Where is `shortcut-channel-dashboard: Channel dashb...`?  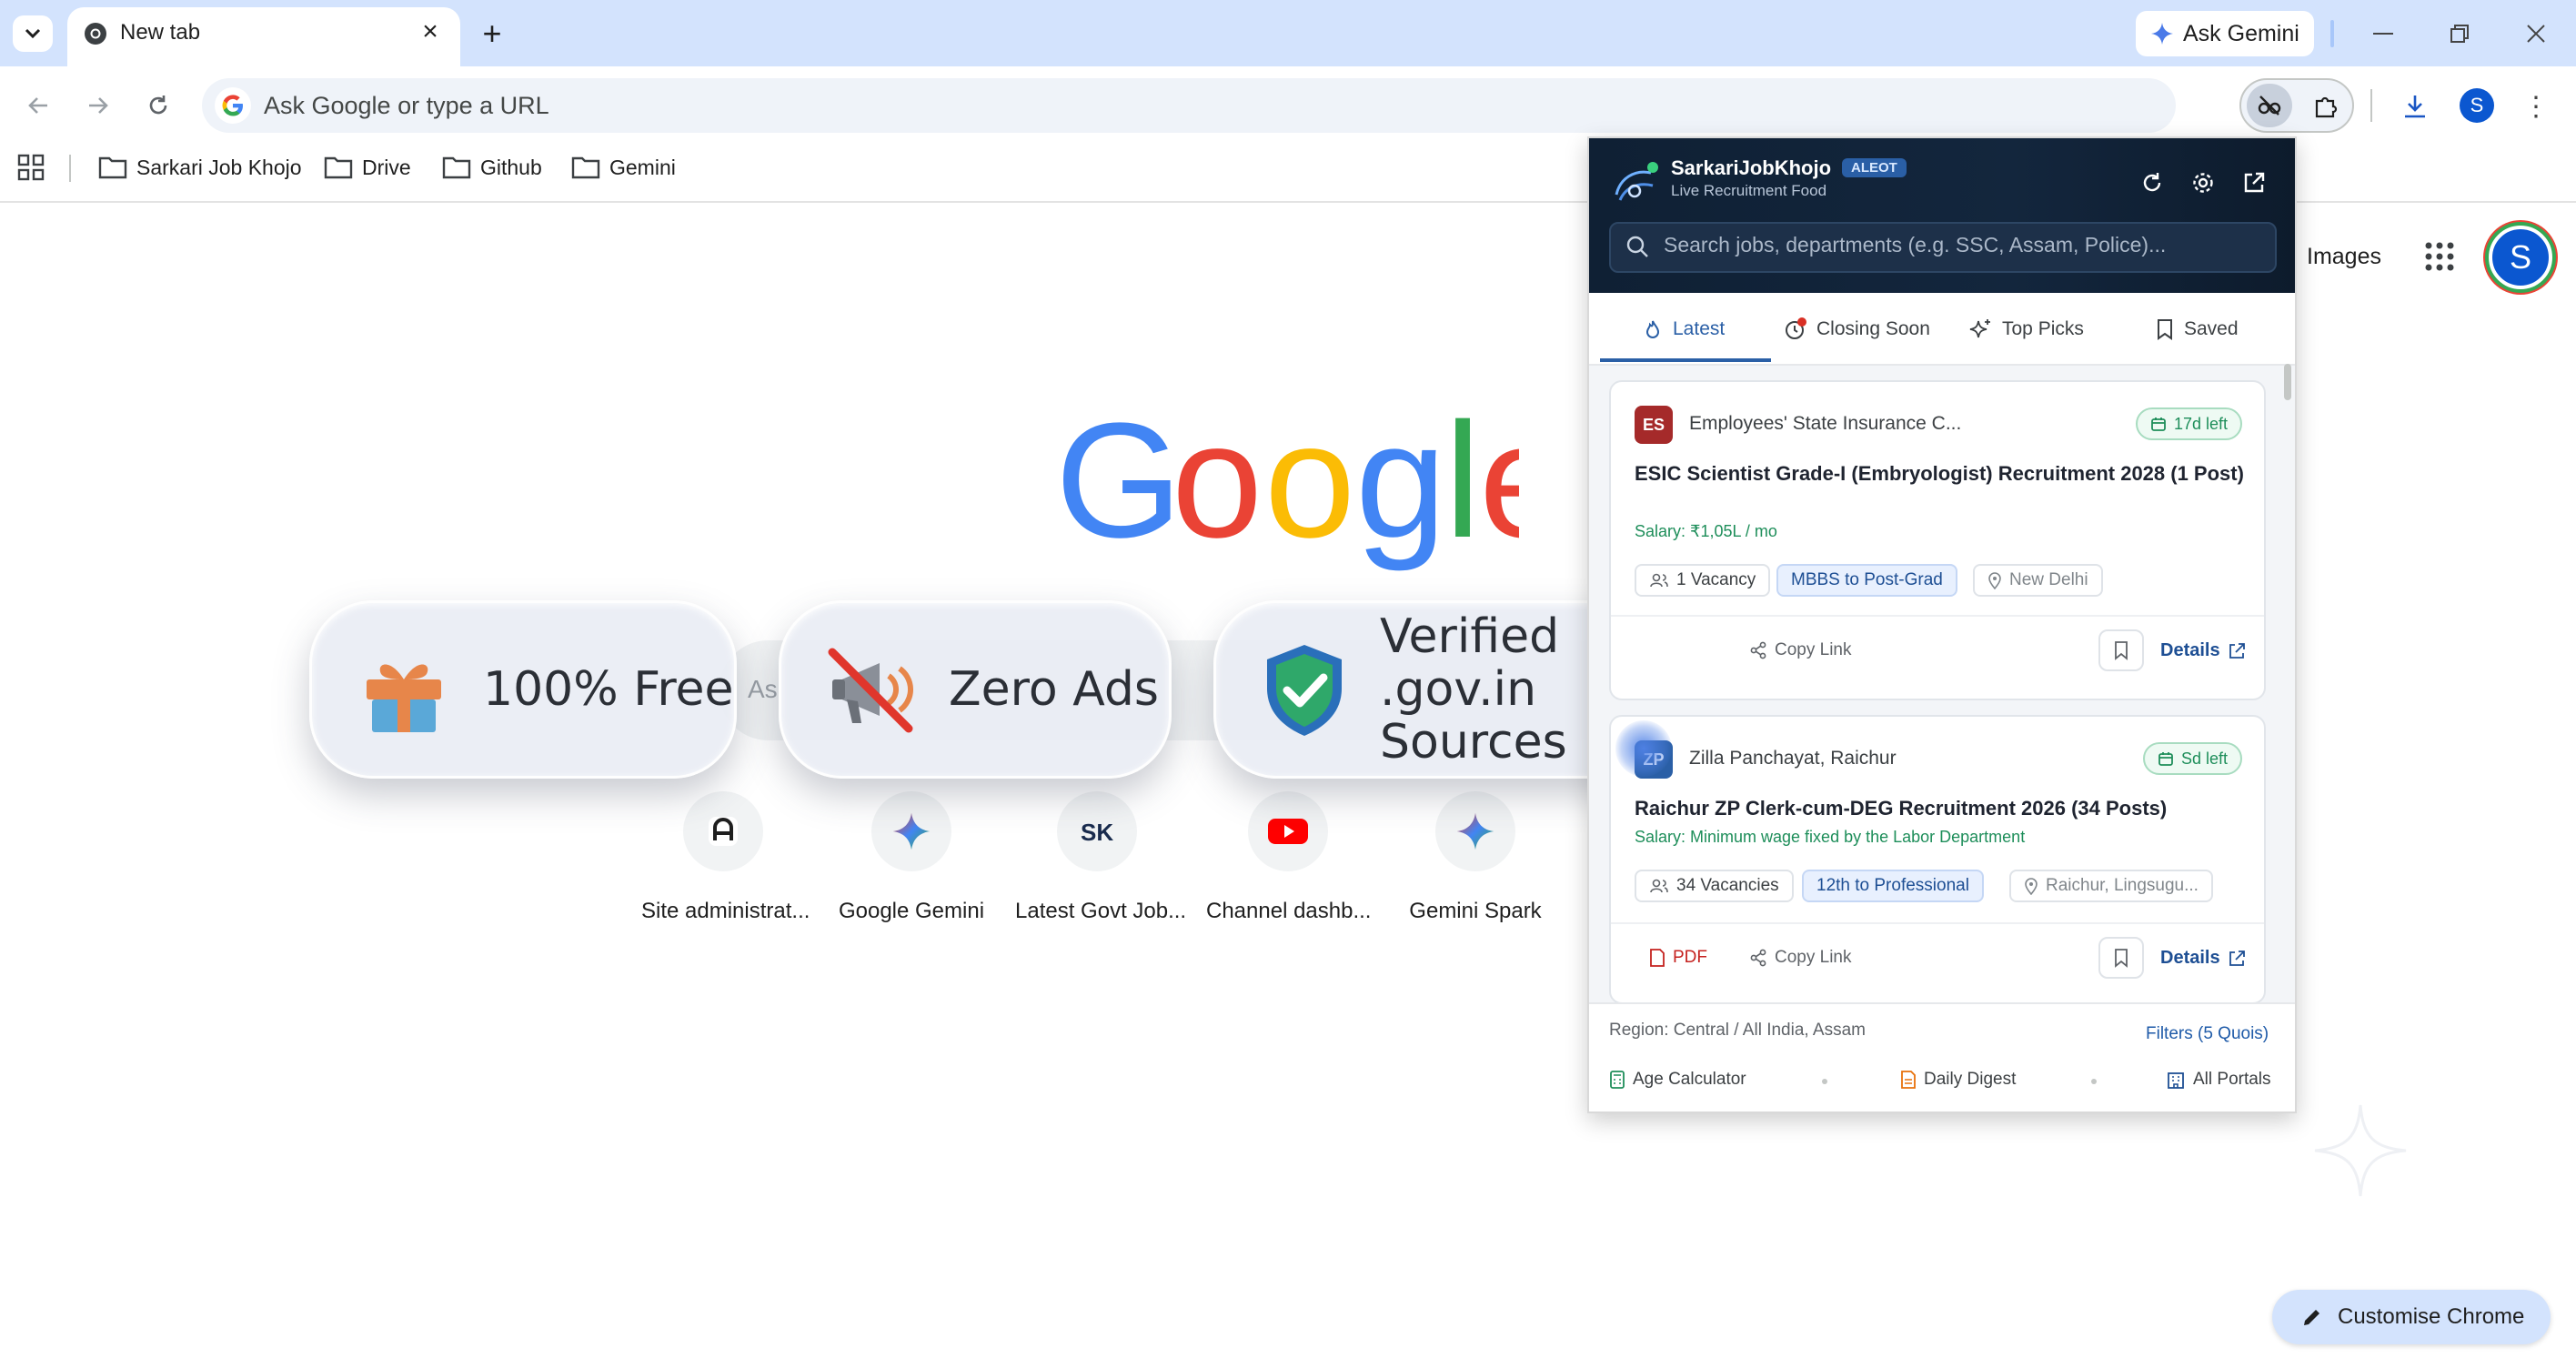 shortcut-channel-dashboard: Channel dashb... is located at coordinates (1288, 868).